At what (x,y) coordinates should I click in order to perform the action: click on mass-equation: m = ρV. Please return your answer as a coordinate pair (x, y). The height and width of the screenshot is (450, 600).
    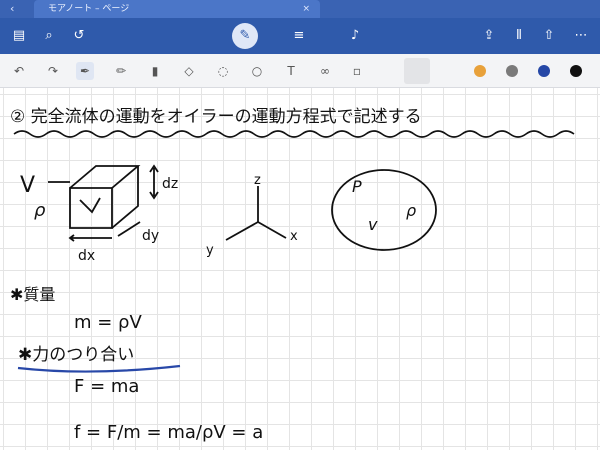
    Looking at the image, I should click on (108, 322).